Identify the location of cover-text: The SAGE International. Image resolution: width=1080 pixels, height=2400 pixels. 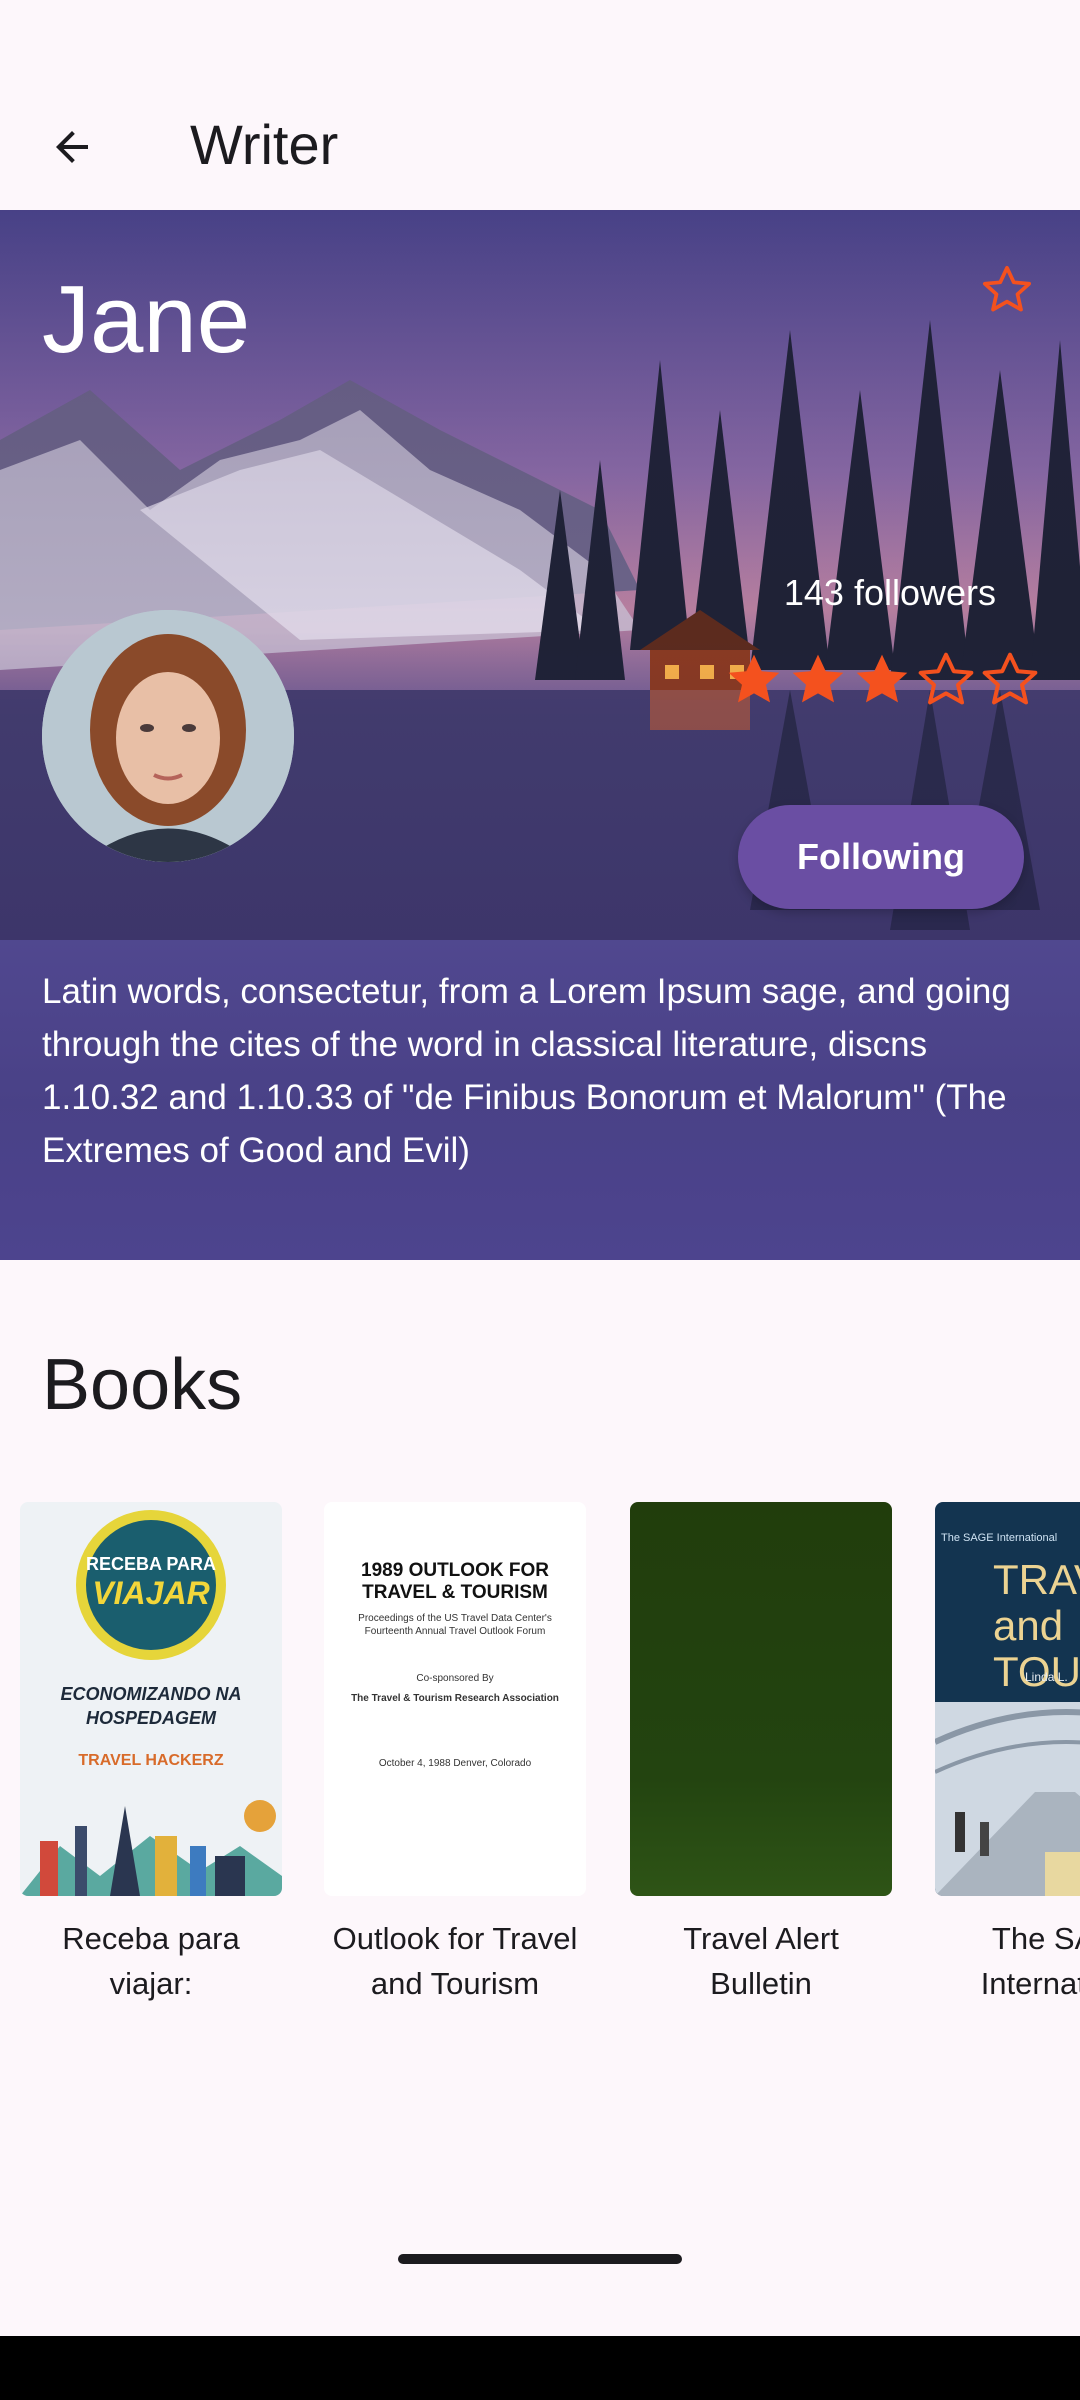
(999, 1538).